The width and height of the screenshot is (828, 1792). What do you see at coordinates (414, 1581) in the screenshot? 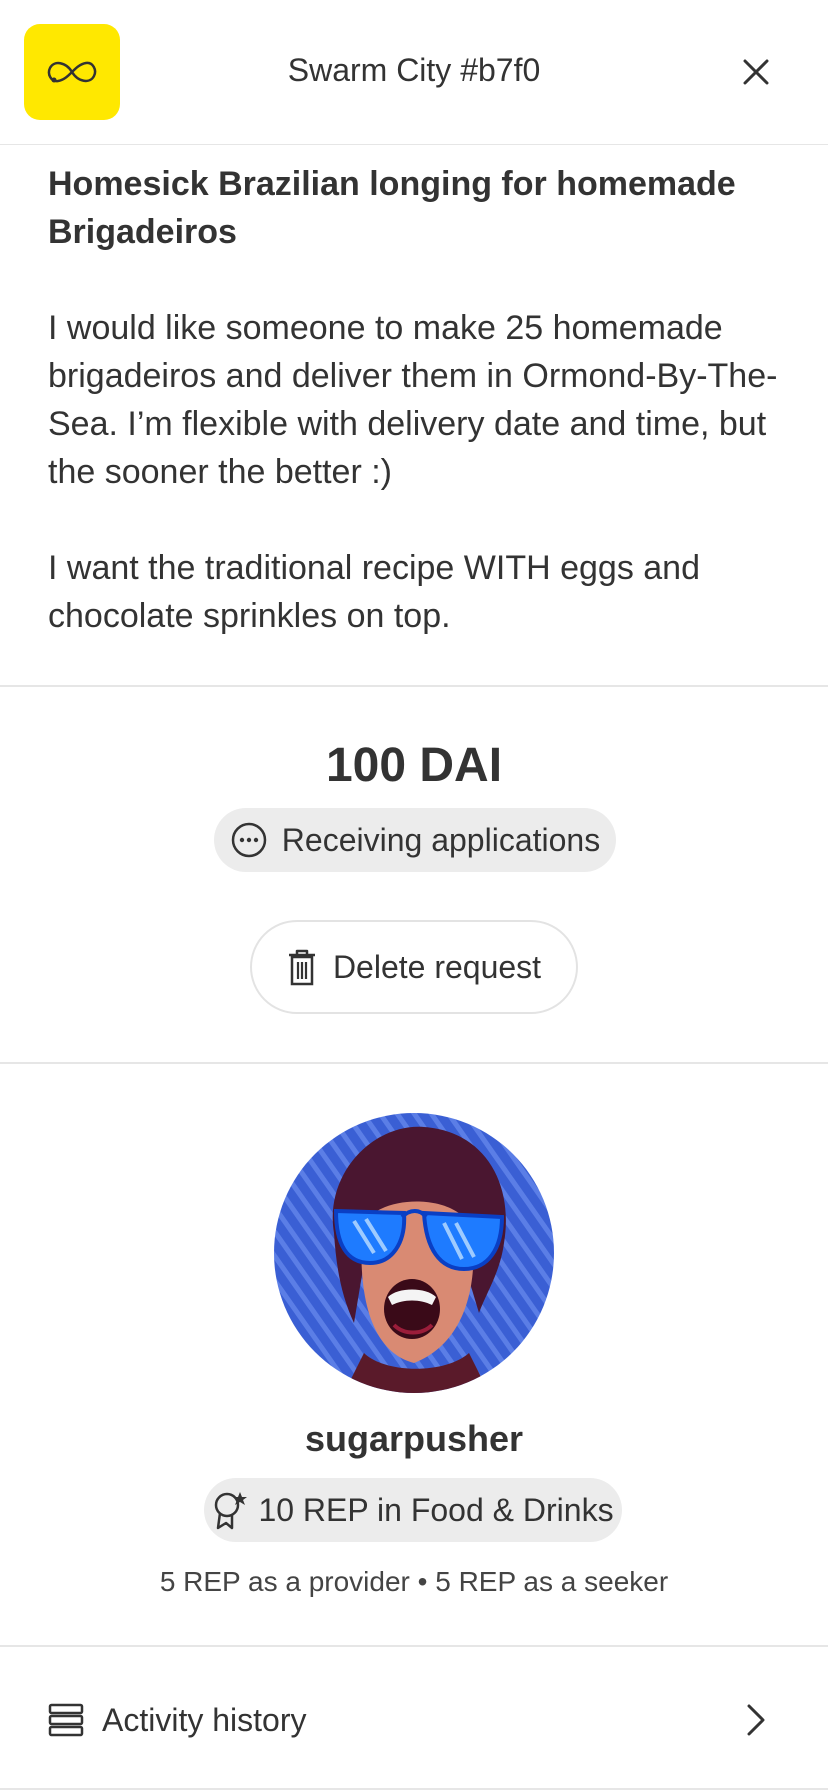
I see `reputation-breakdown: 5 REP as a provider • 5 REP as a seeker` at bounding box center [414, 1581].